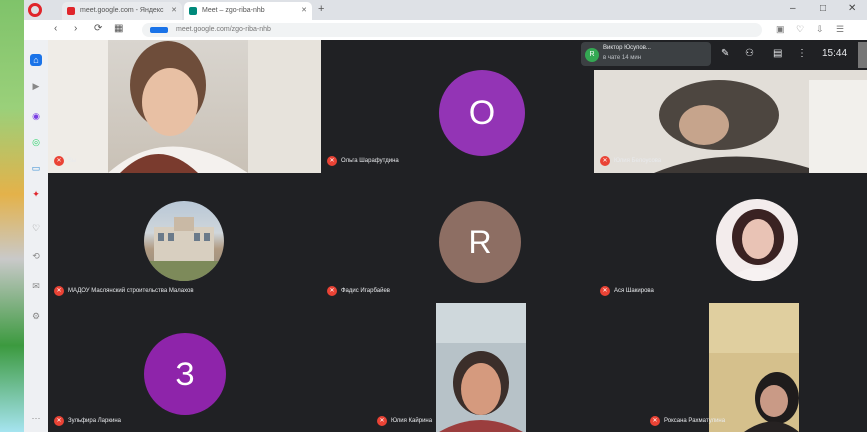 This screenshot has width=867, height=432. What do you see at coordinates (36, 236) in the screenshot?
I see `opera-sidebar: ⌂ ▶ ◉ ◎ ▭ ✦ ♡ ⟲ ✉ ⚙ ⋯` at bounding box center [36, 236].